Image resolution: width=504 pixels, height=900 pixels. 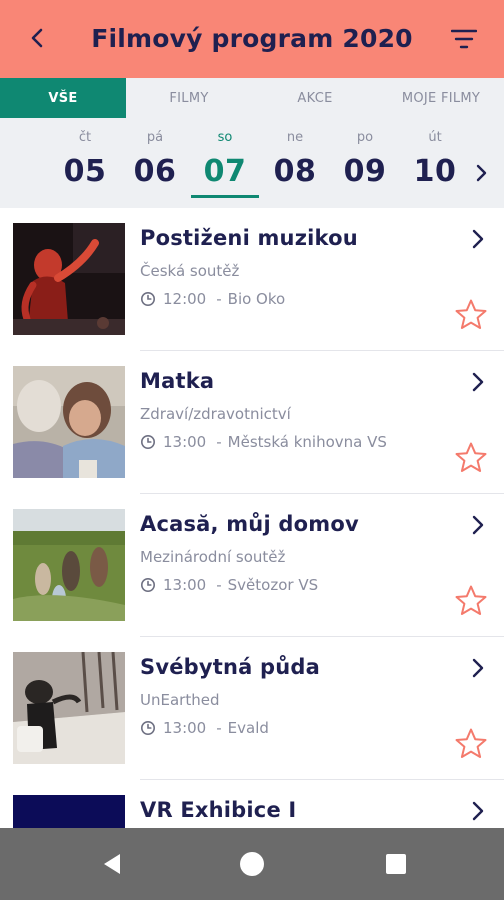 I want to click on event-title: Postiženi muzikou, so click(x=249, y=238).